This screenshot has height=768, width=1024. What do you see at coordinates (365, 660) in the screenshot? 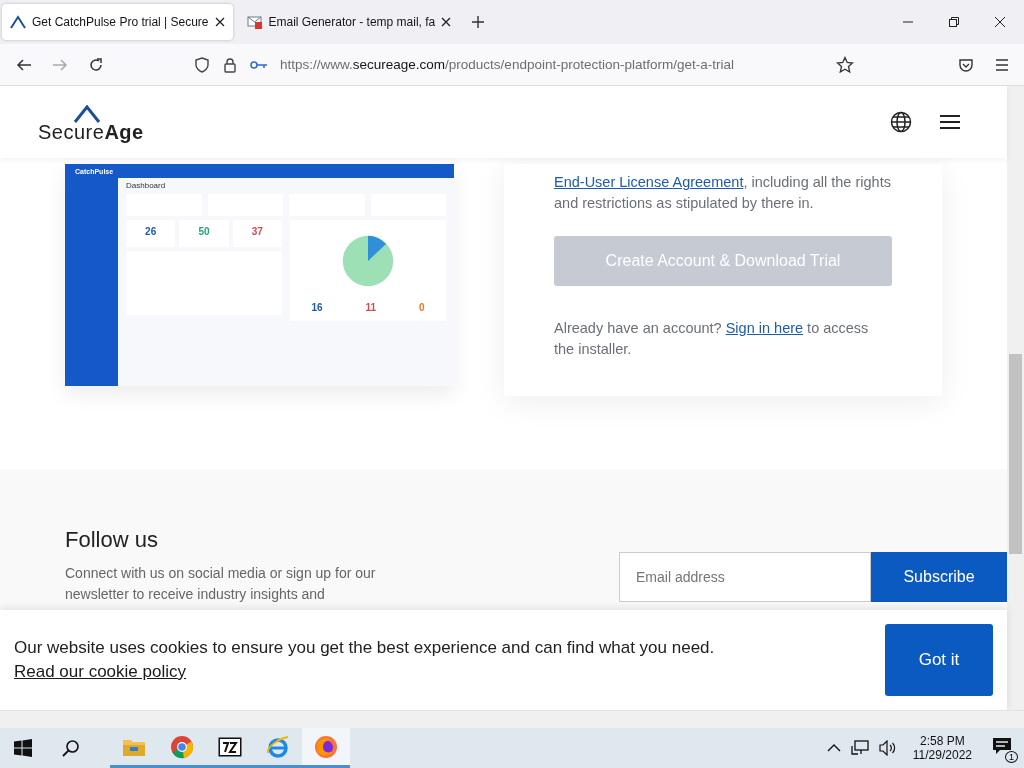
I see `cookie-message: Our website uses cookies to ensure you get the best experience and can find what you need. Read our cookie policy` at bounding box center [365, 660].